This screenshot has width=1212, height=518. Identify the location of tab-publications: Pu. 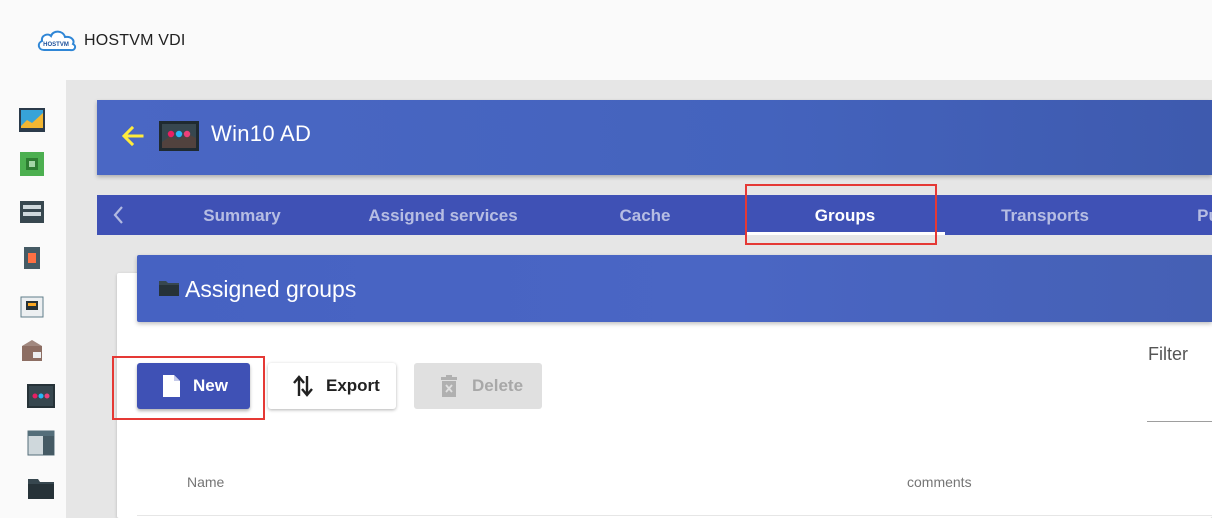
(1160, 215).